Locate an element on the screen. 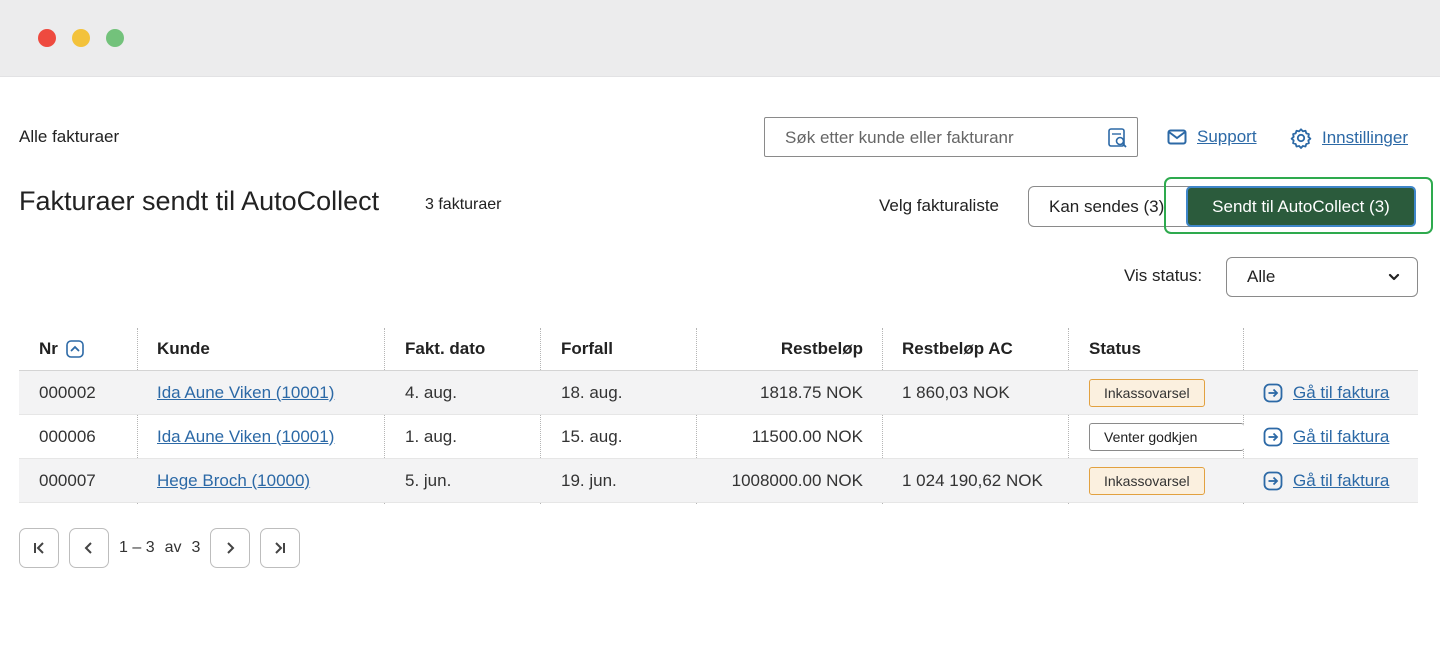 Image resolution: width=1440 pixels, height=672 pixels. minimize-window-button is located at coordinates (81, 38).